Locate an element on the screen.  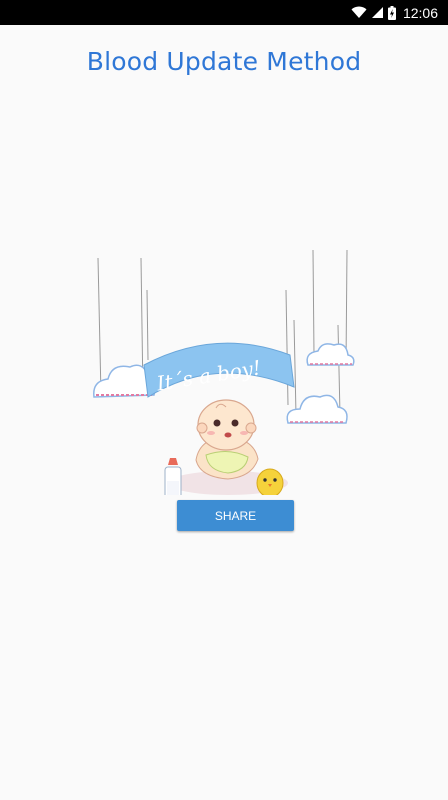
baby is located at coordinates (227, 439).